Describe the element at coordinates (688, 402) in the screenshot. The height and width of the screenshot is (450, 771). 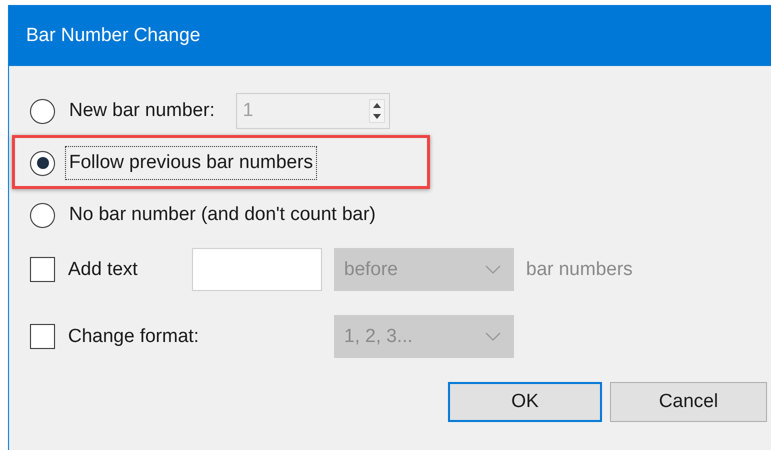
I see `cancel-button: Cancel` at that location.